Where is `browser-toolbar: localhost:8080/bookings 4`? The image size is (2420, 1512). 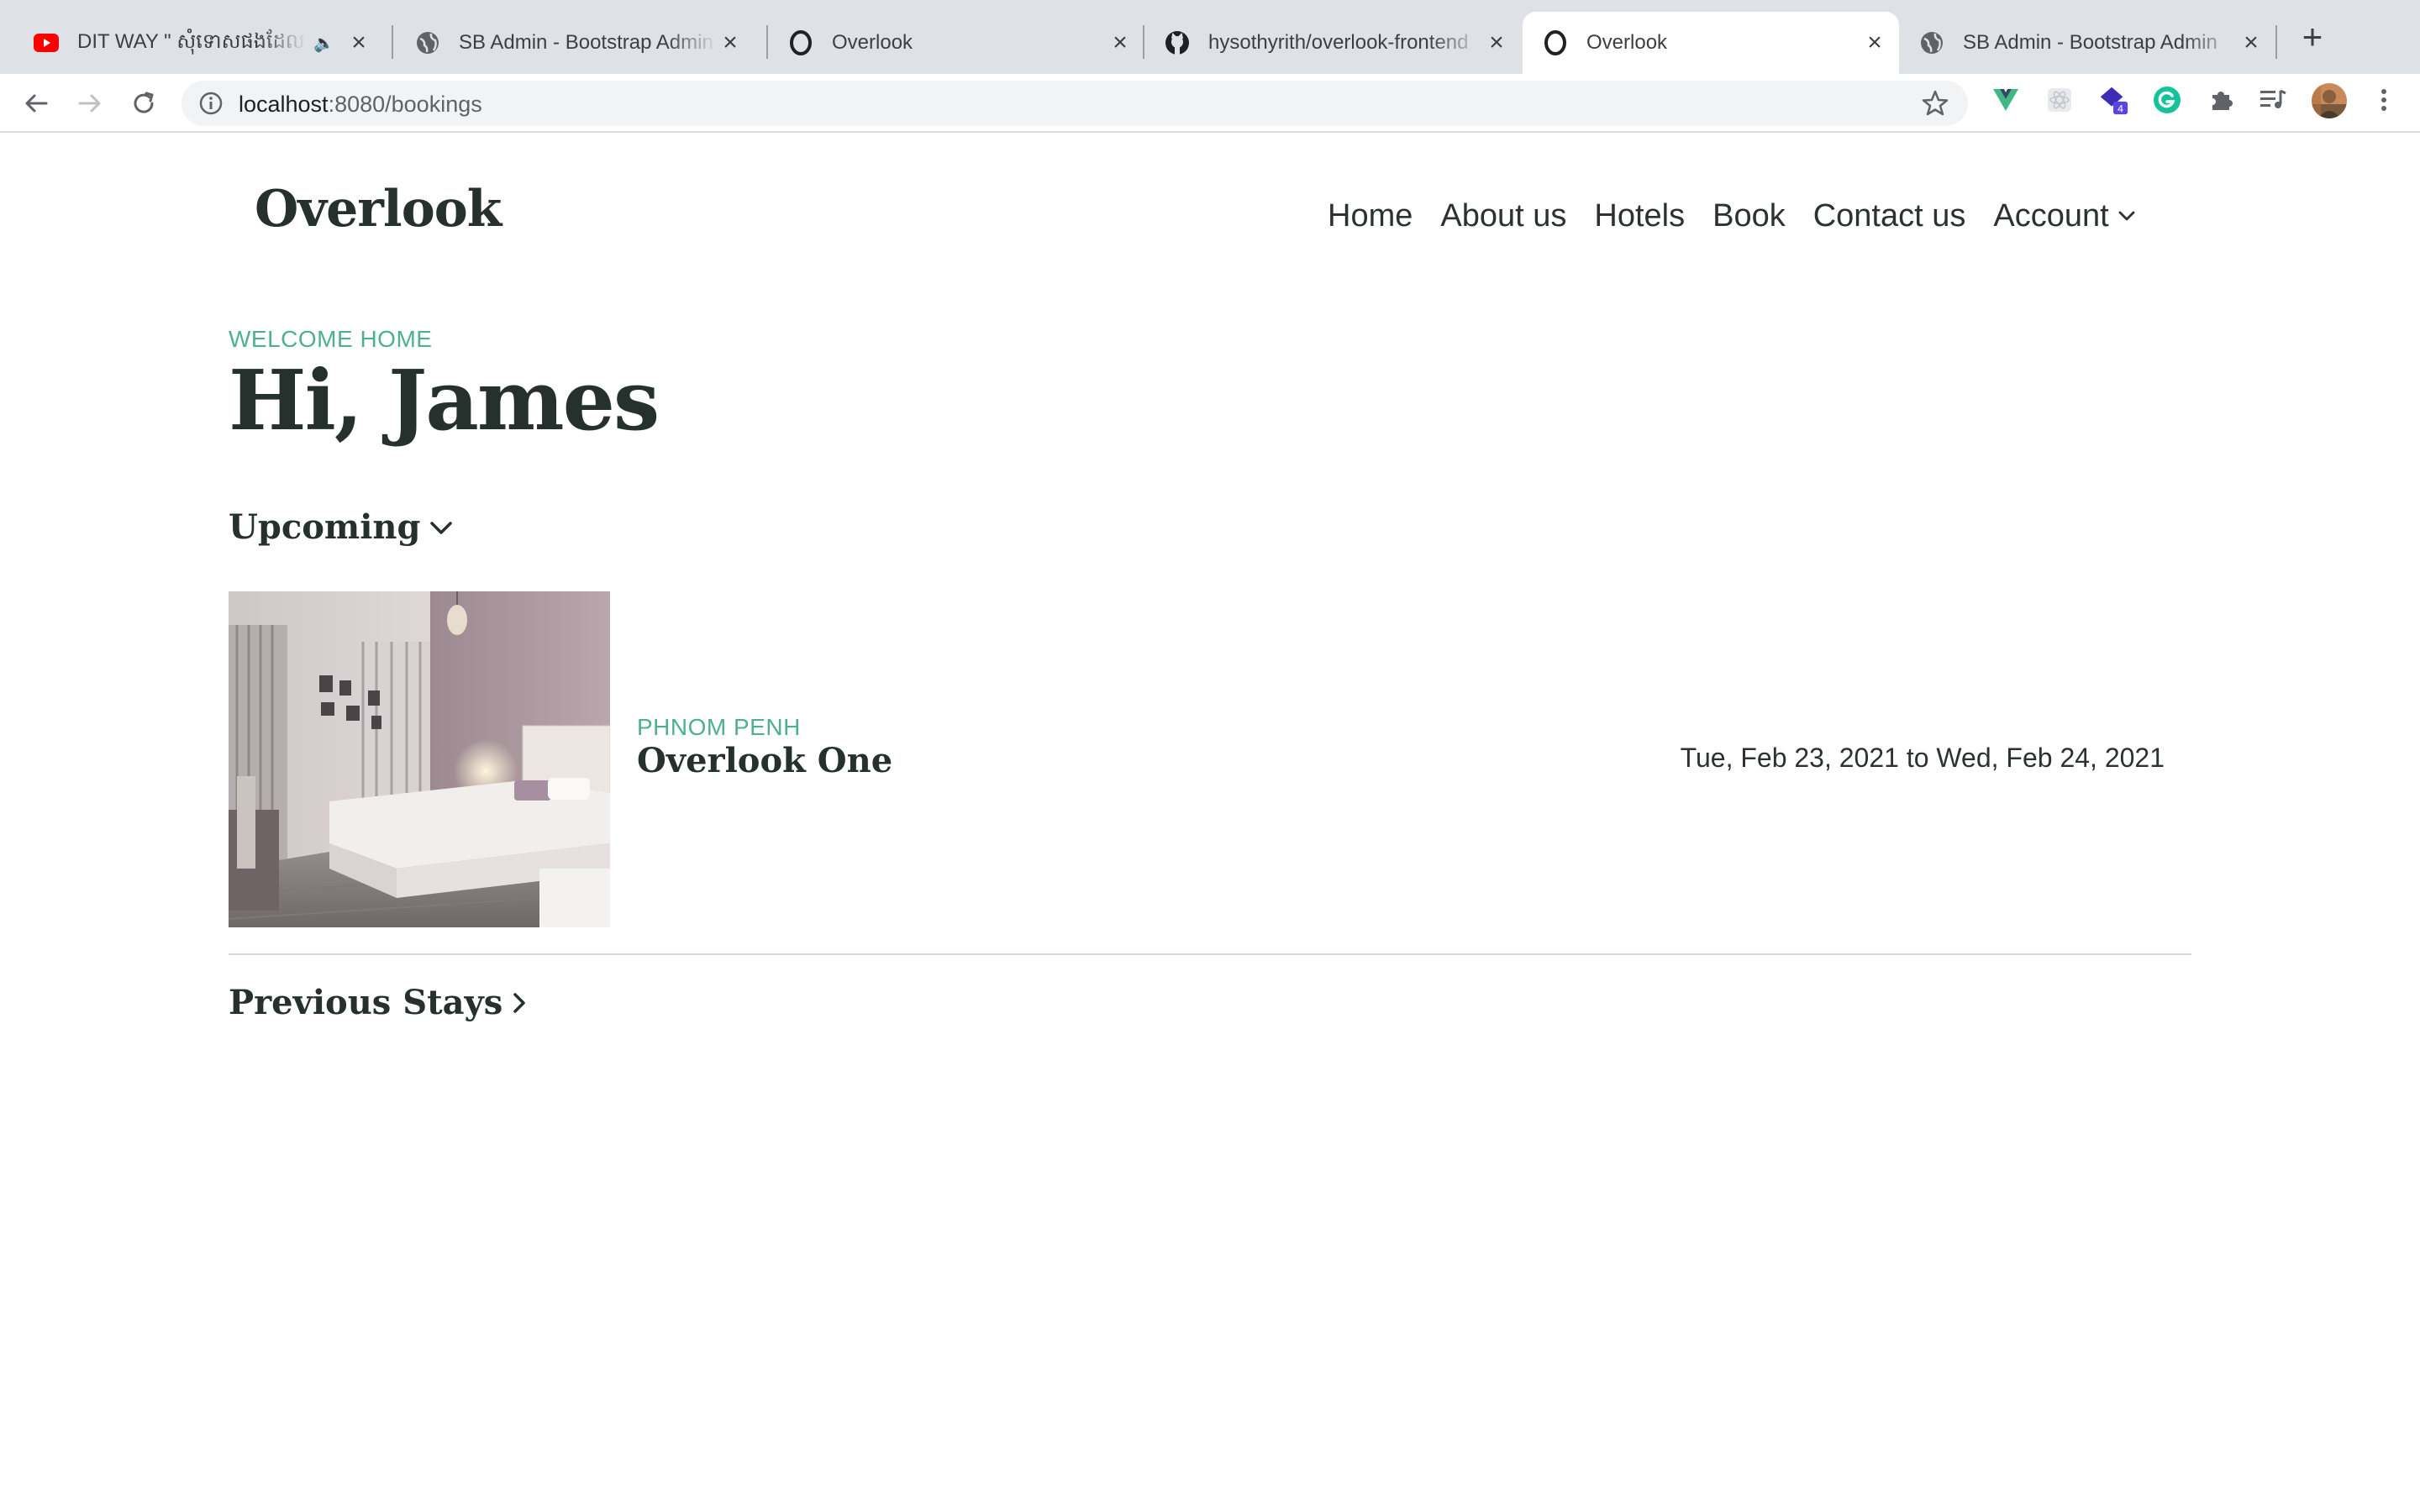 browser-toolbar: localhost:8080/bookings 4 is located at coordinates (1210, 103).